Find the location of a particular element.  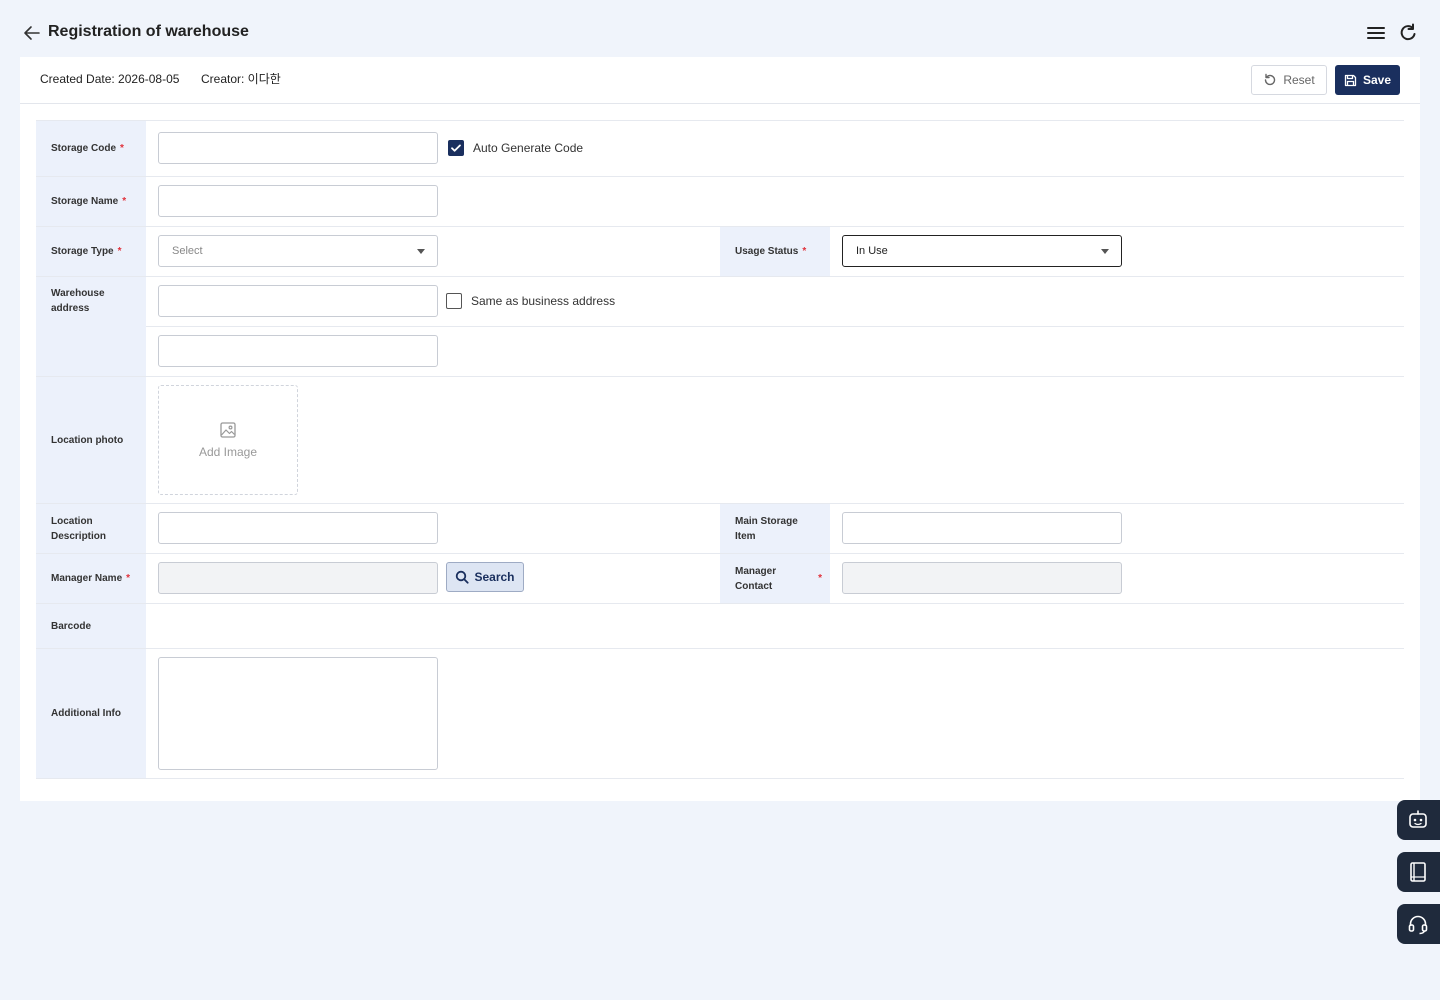

row-location-description: Location Description Main Storage Item is located at coordinates (720, 529).